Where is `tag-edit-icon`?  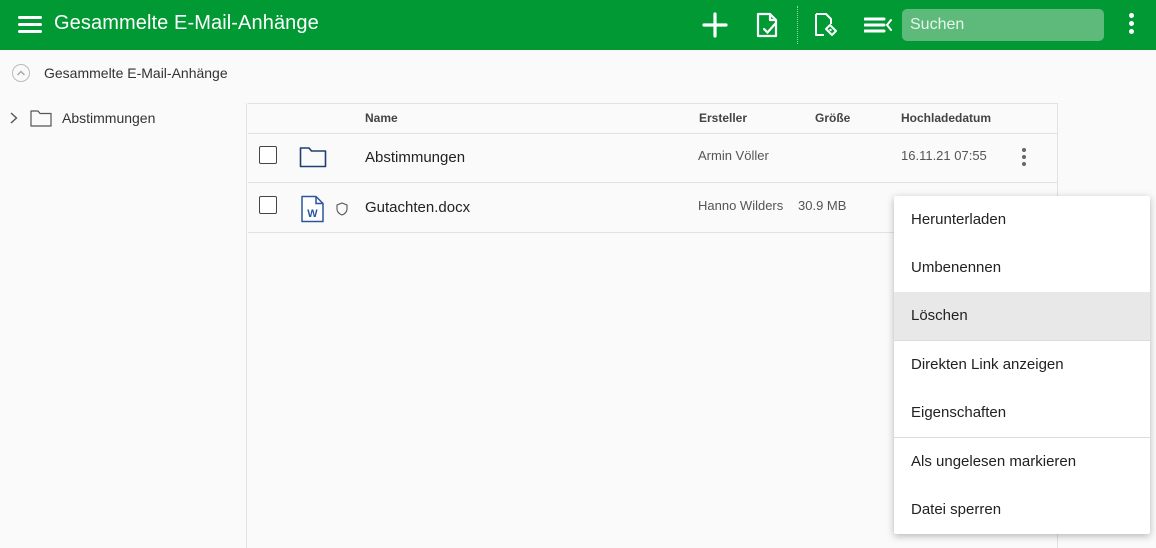 tag-edit-icon is located at coordinates (825, 25).